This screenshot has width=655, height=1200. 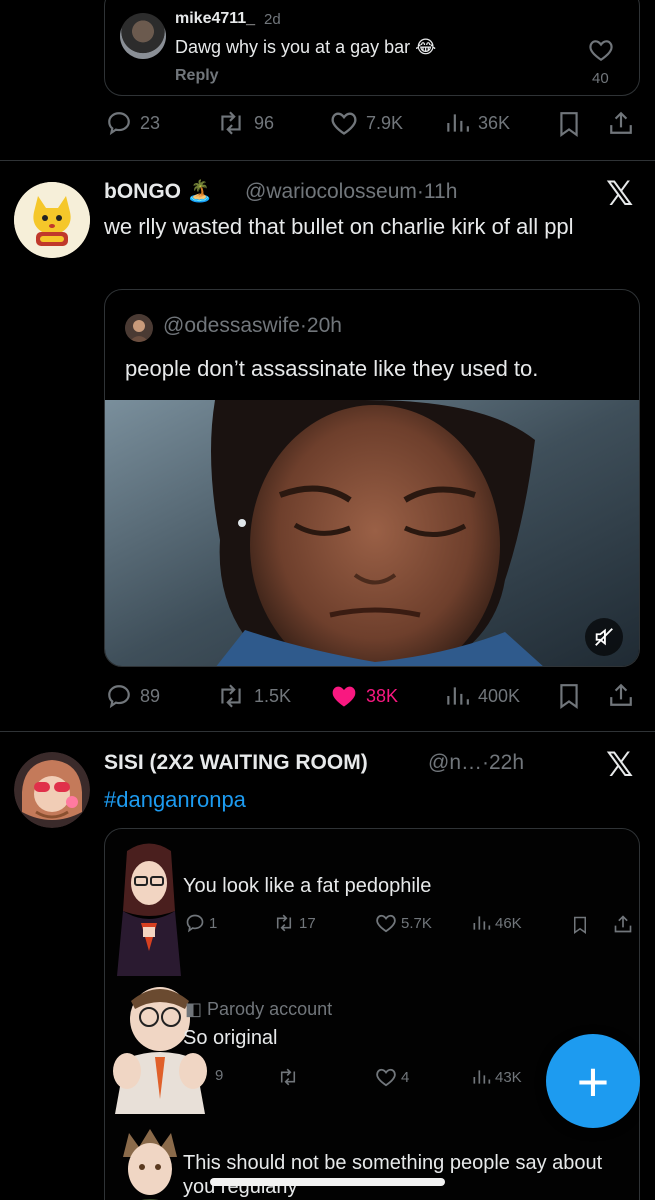 What do you see at coordinates (324, 325) in the screenshot?
I see `quoted-time: 20h` at bounding box center [324, 325].